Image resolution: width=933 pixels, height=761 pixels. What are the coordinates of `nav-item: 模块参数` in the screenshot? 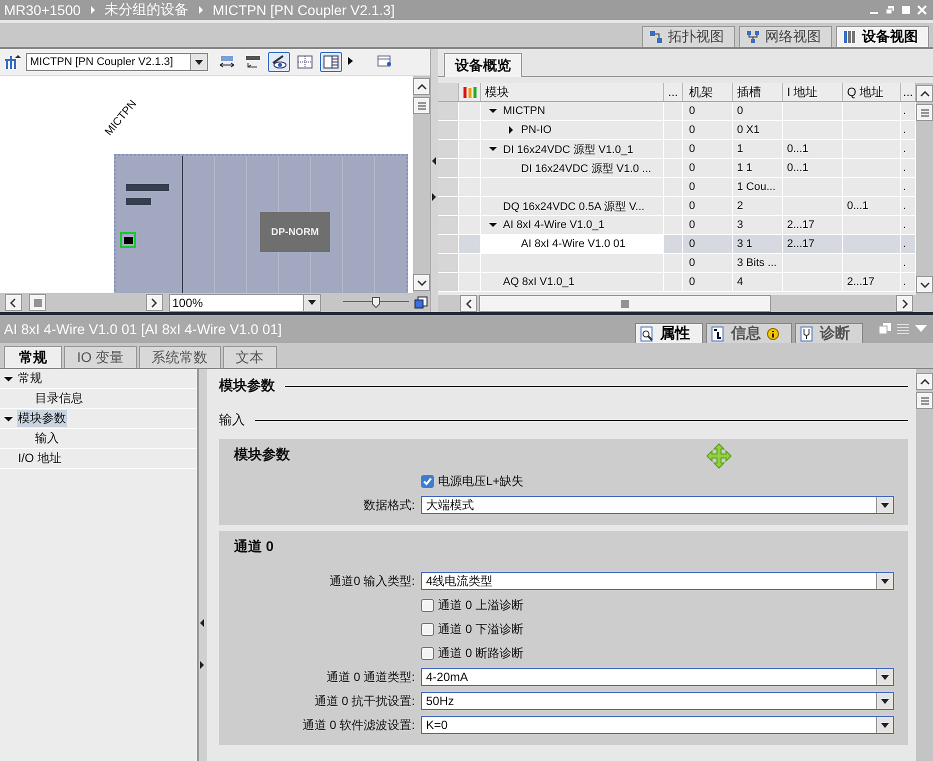 It's located at (42, 418).